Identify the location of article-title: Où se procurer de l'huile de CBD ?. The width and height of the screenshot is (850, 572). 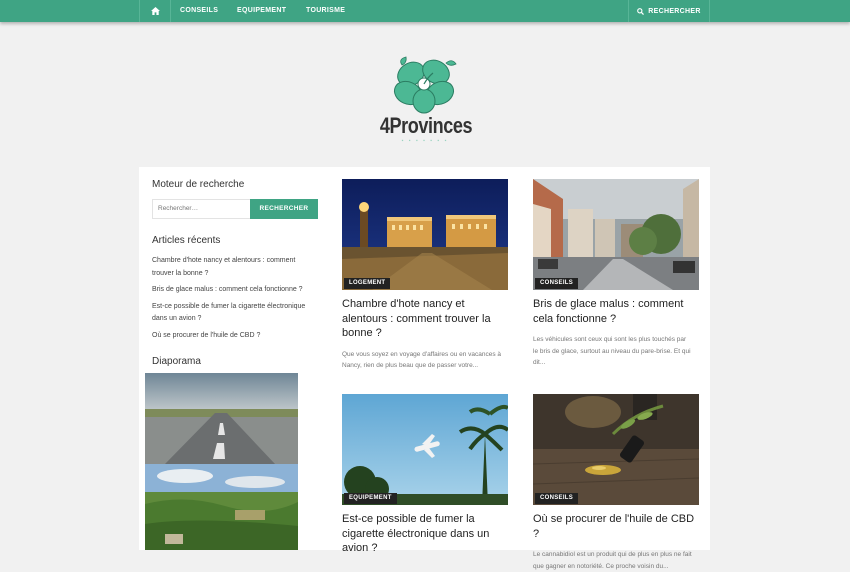
(616, 526).